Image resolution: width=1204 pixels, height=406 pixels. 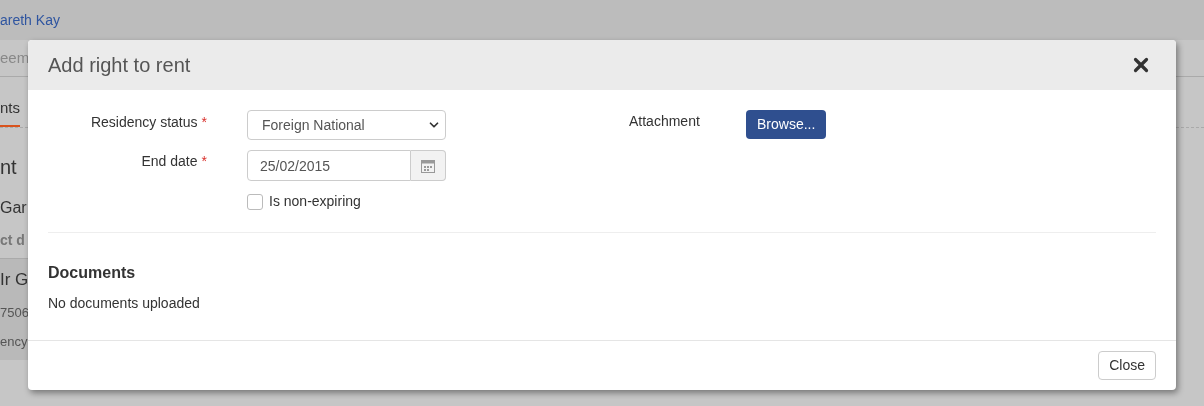 What do you see at coordinates (329, 165) in the screenshot?
I see `date-field: 25/02/2015` at bounding box center [329, 165].